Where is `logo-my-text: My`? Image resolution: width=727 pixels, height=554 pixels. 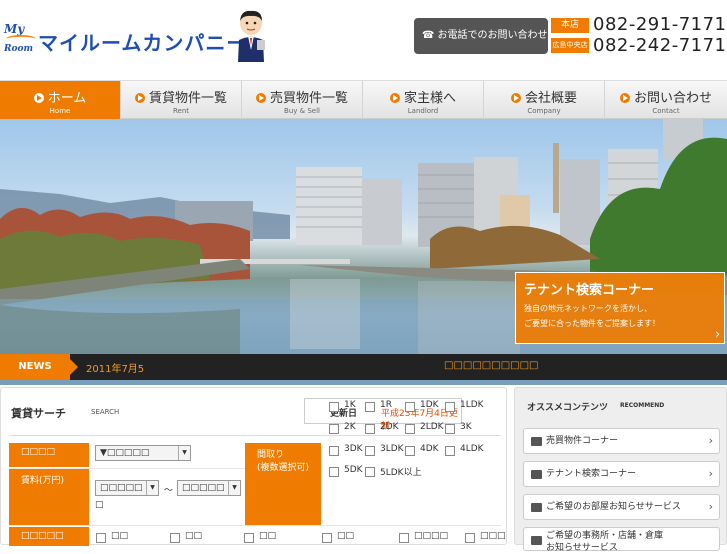 logo-my-text: My is located at coordinates (14, 29).